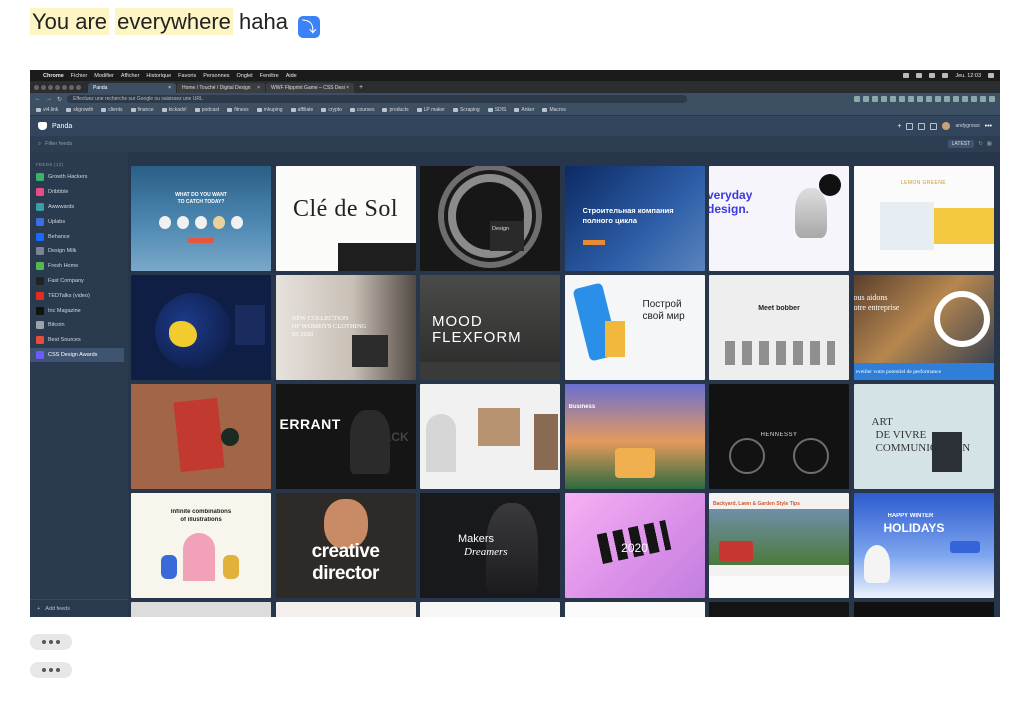  Describe the element at coordinates (988, 126) in the screenshot. I see `more-icon: •••` at that location.